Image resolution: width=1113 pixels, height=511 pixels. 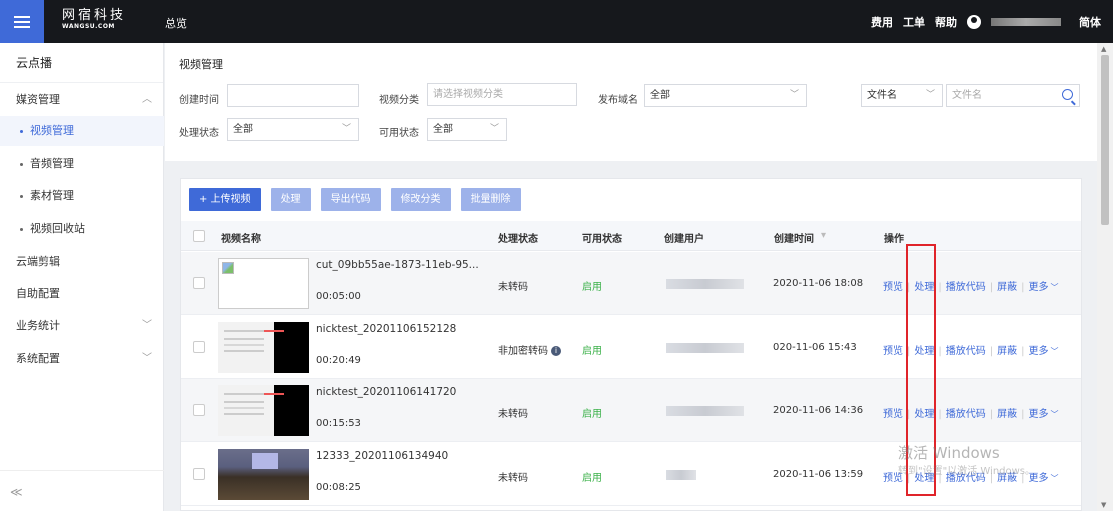 I want to click on video-duration: 00:08:25, so click(x=338, y=487).